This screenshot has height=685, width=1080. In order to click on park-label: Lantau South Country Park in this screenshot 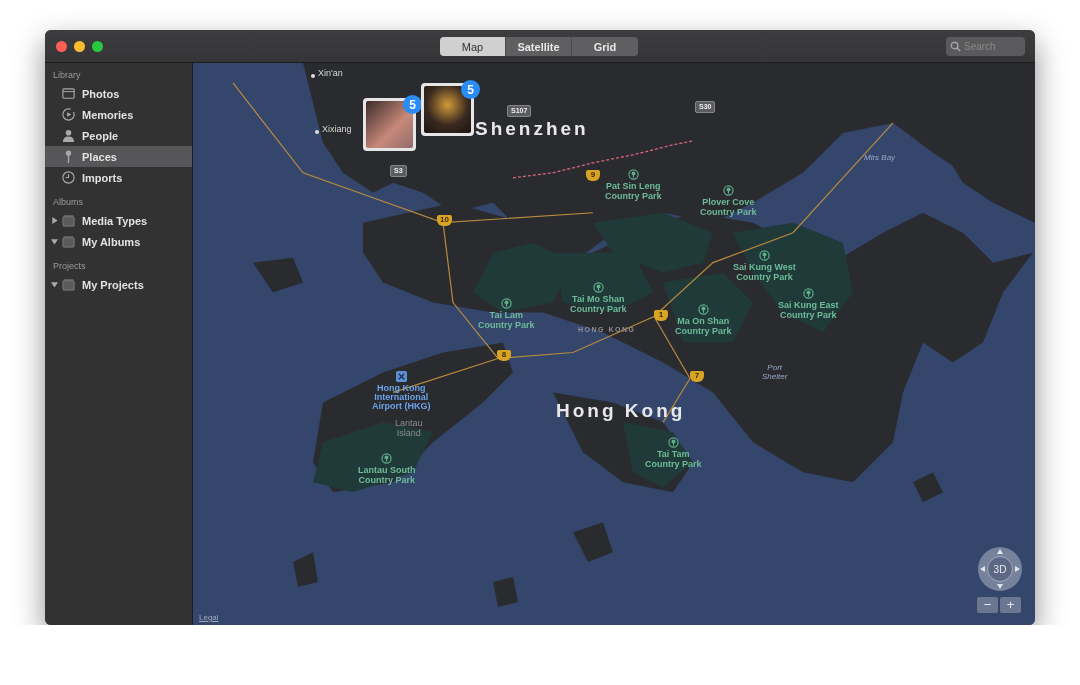, I will do `click(387, 476)`.